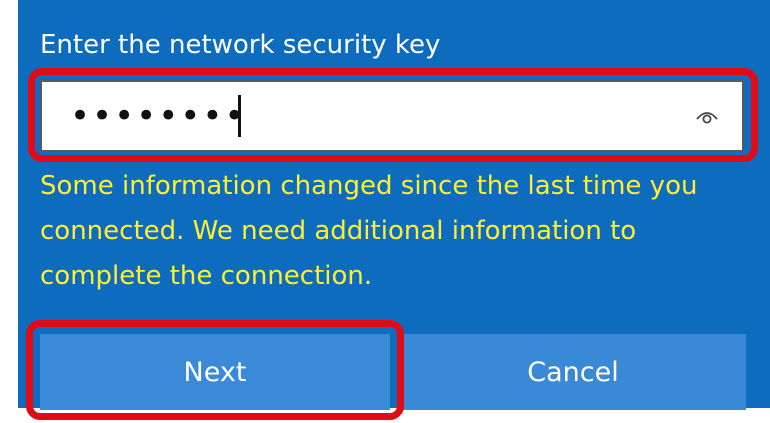 This screenshot has height=423, width=770. I want to click on next-button: Next, so click(215, 372).